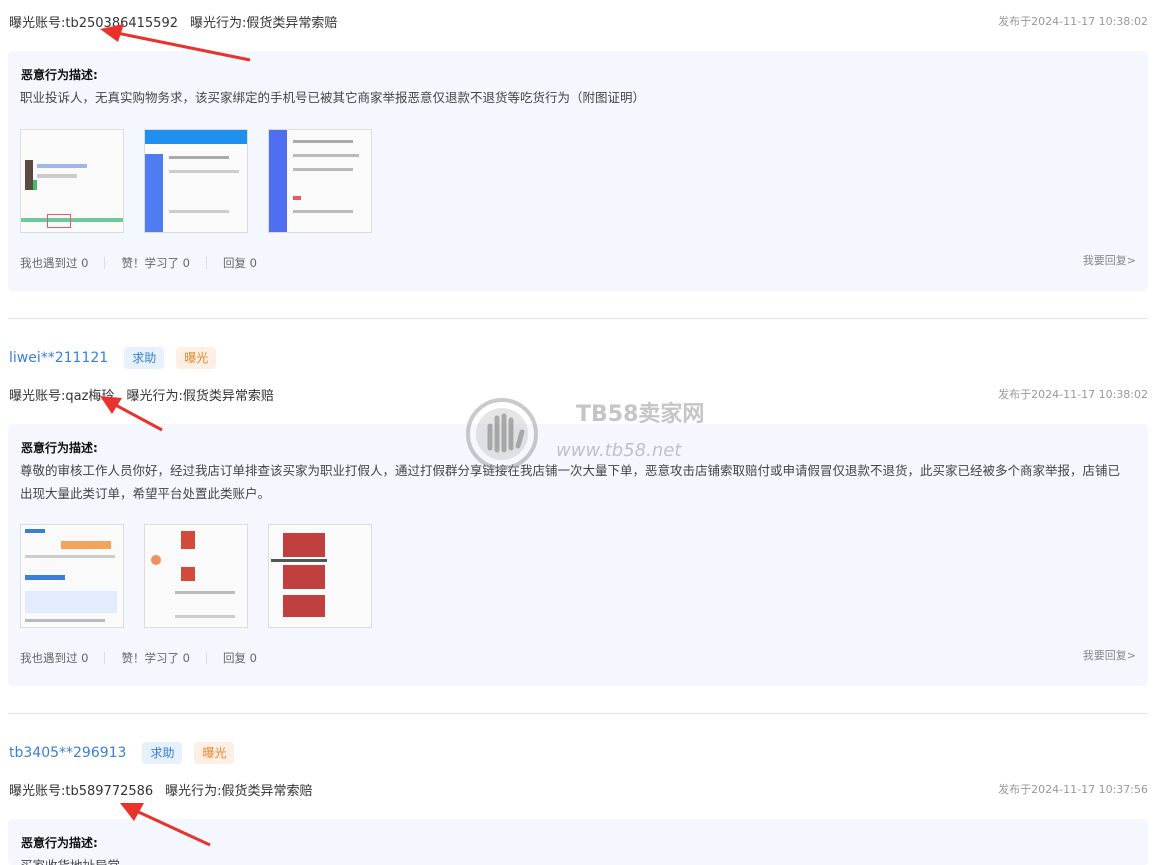  I want to click on author-row: tb3405**296913 求助 曝光, so click(127, 753).